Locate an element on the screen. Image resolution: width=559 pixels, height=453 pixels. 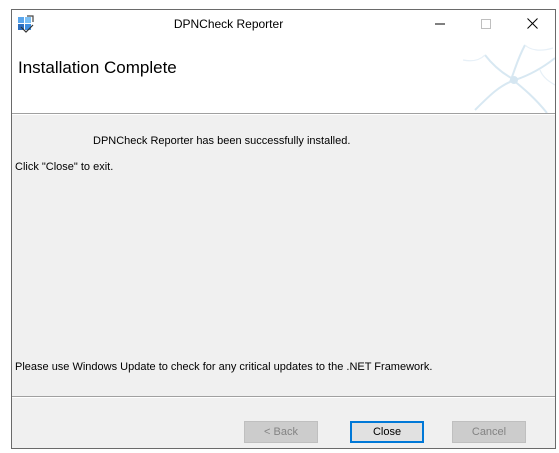
minimize-button is located at coordinates (440, 25).